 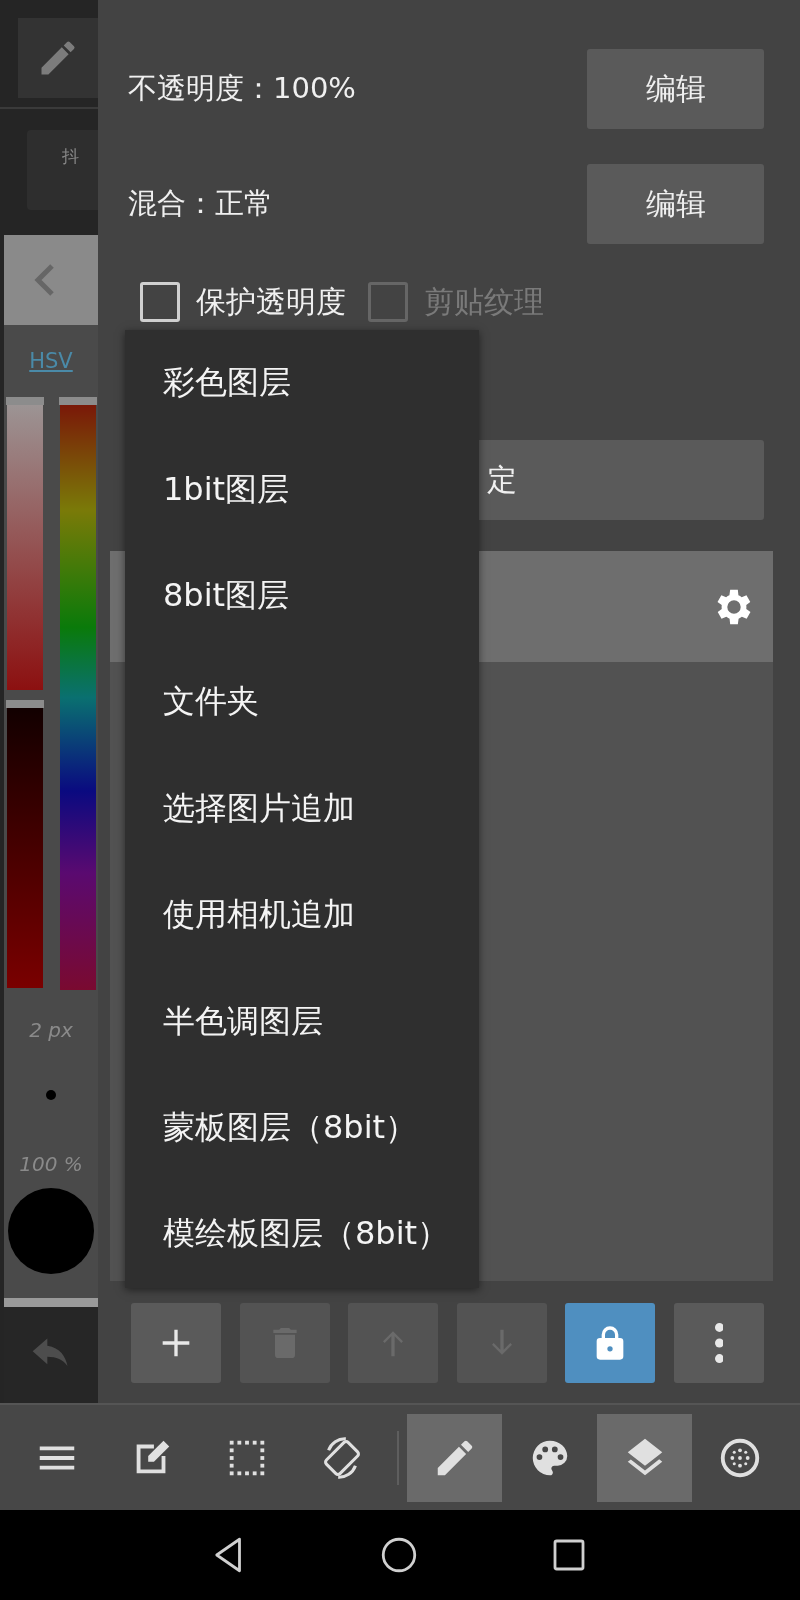 I want to click on checkbox, so click(x=160, y=302).